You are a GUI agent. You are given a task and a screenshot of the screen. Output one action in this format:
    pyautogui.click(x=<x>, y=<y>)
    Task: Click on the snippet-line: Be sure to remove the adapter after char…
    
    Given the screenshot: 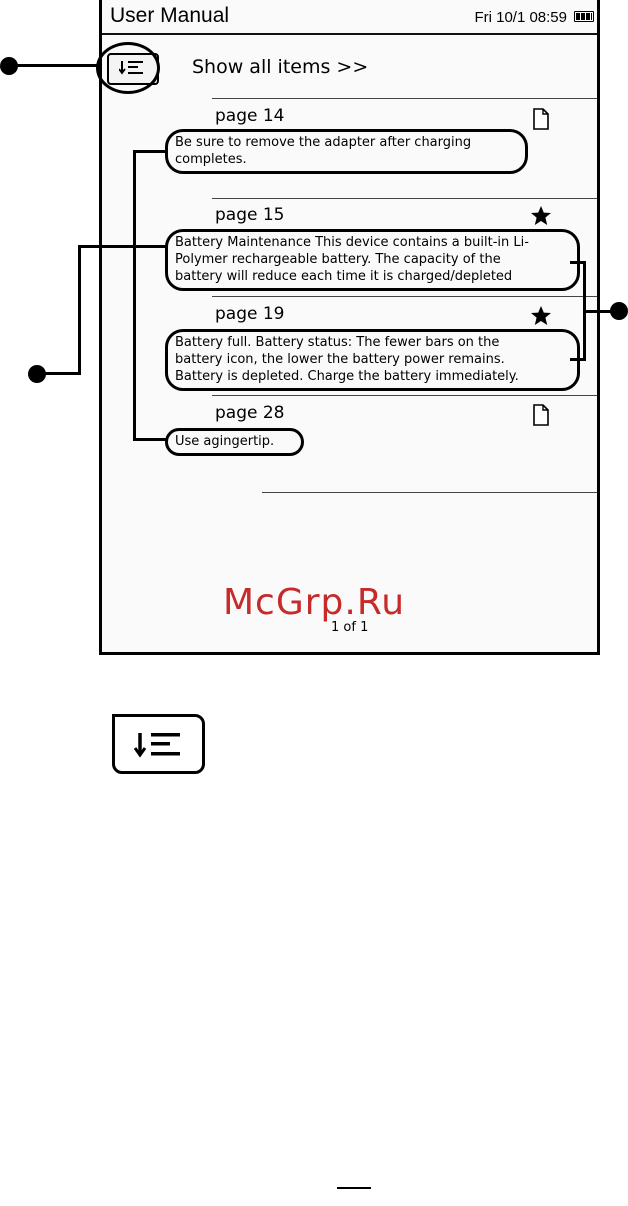 What is the action you would take?
    pyautogui.click(x=323, y=142)
    